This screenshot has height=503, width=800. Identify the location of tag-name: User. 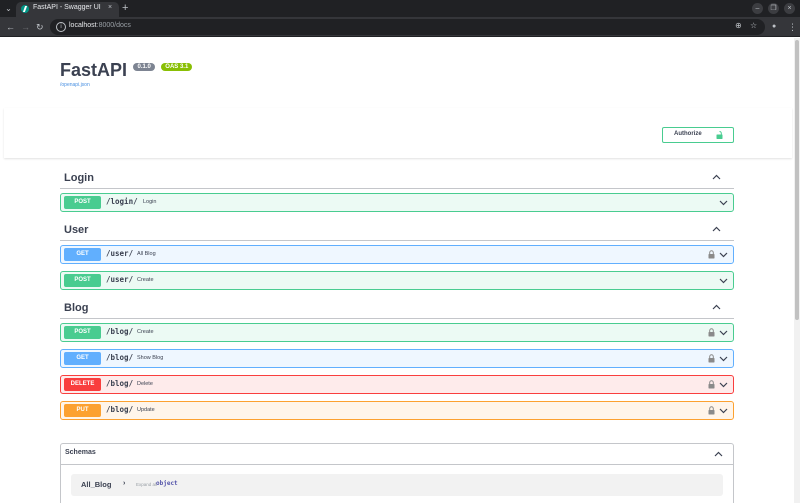
(76, 230).